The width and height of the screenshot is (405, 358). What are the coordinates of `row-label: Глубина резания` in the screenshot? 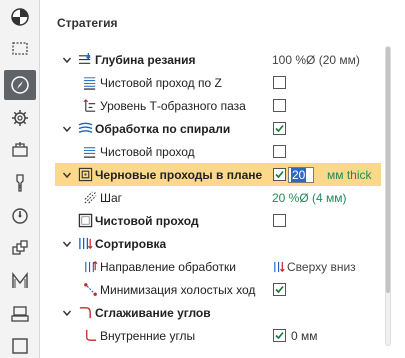 It's located at (145, 59).